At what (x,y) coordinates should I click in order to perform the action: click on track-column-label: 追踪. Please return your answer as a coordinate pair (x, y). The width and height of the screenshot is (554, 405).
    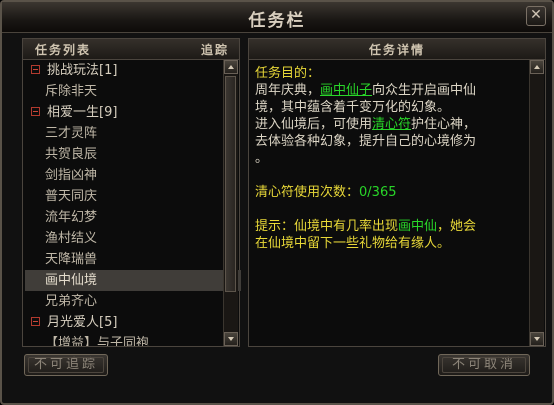
    Looking at the image, I should click on (214, 50).